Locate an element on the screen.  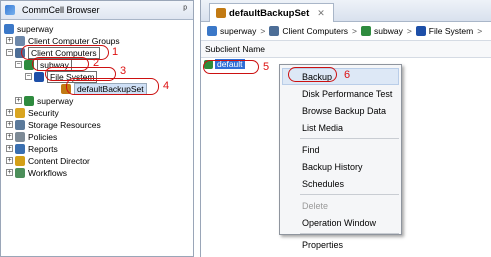
menu-item-schedules: Schedules is located at coordinates (340, 183).